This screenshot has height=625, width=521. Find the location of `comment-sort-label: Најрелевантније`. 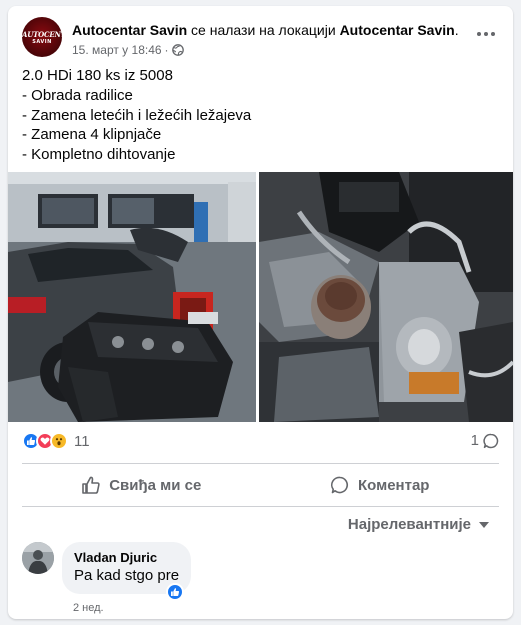

comment-sort-label: Најрелевантније is located at coordinates (409, 524).